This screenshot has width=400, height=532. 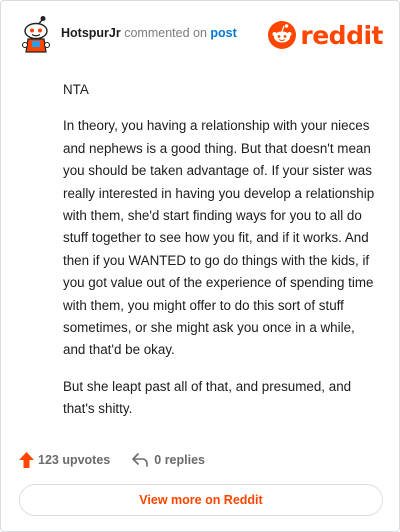 What do you see at coordinates (165, 33) in the screenshot?
I see `commented-on-text: commented on` at bounding box center [165, 33].